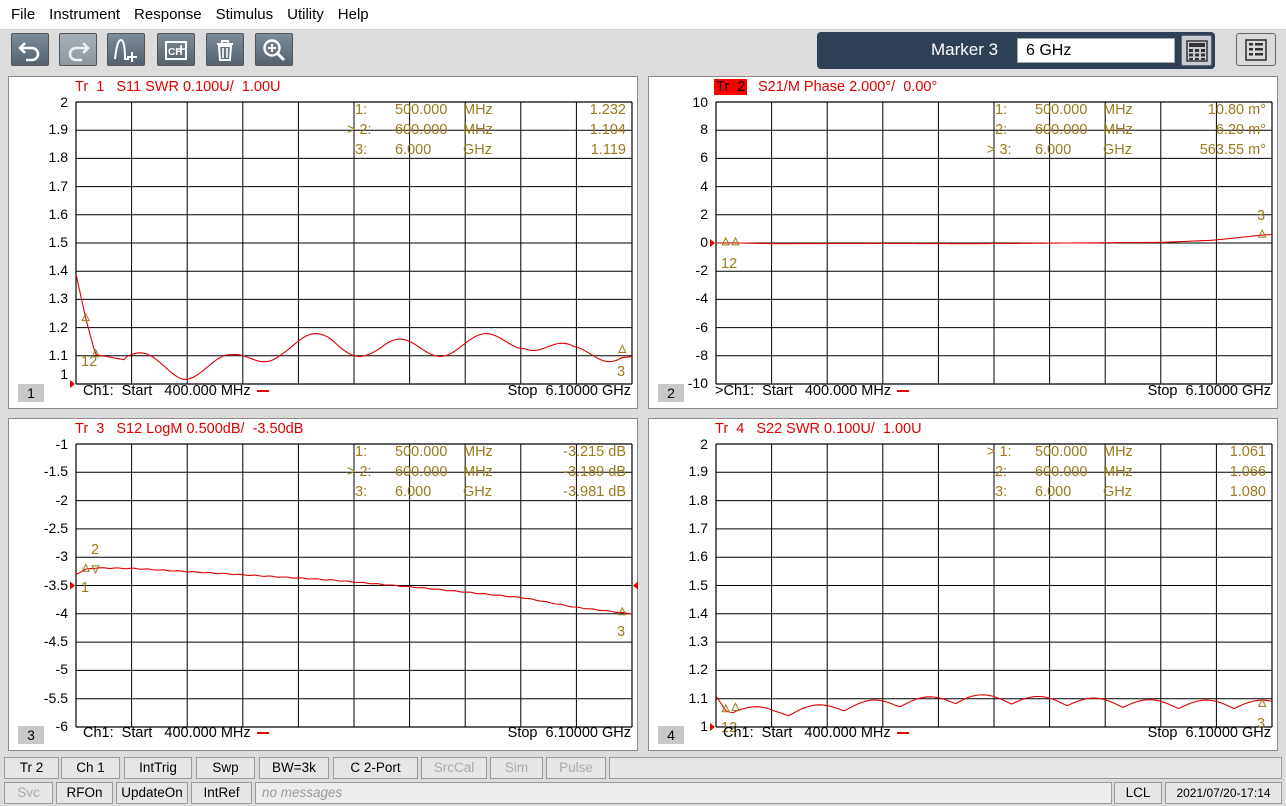 The height and width of the screenshot is (806, 1286). Describe the element at coordinates (683, 793) in the screenshot. I see `status-message: no messages` at that location.